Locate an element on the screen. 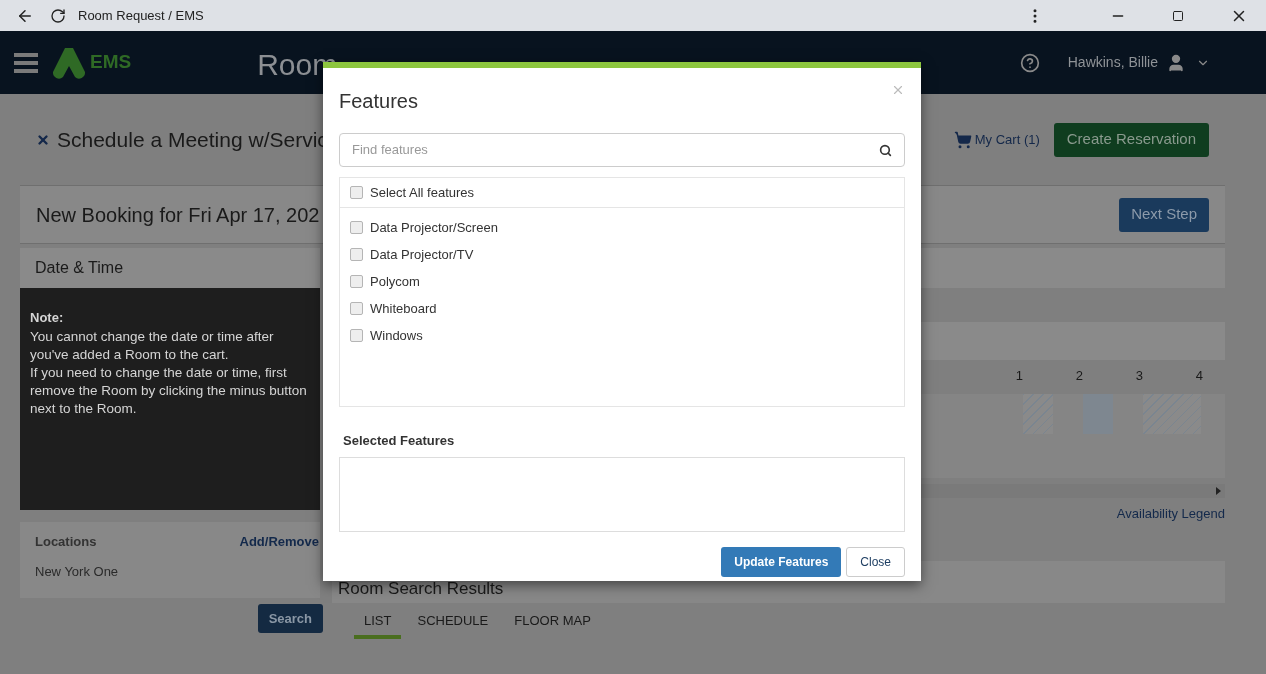 This screenshot has height=674, width=1266. user-name: Hawkins, Billie is located at coordinates (1112, 62).